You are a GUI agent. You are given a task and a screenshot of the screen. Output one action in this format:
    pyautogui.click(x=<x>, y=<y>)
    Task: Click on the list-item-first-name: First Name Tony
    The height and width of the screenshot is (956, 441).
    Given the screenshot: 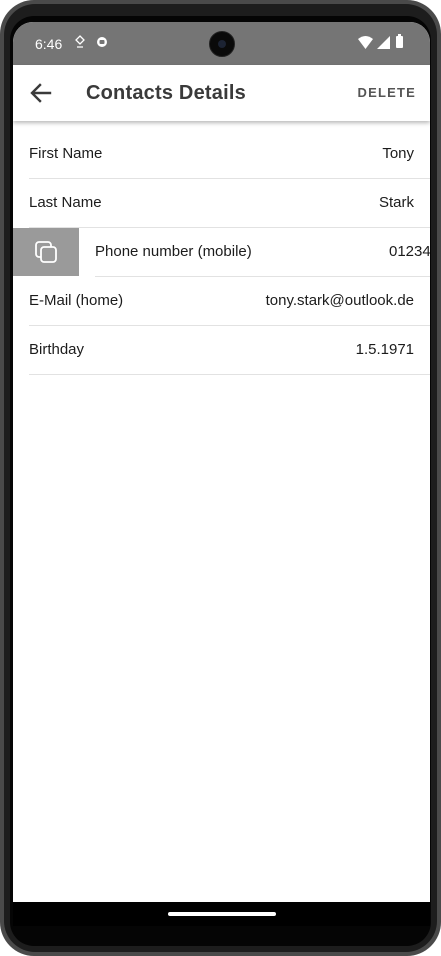 What is the action you would take?
    pyautogui.click(x=229, y=154)
    